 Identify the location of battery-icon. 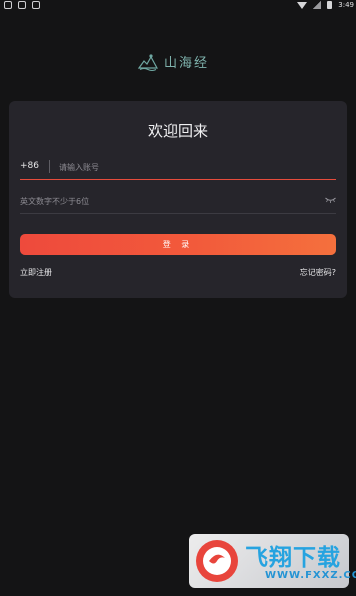
(330, 5).